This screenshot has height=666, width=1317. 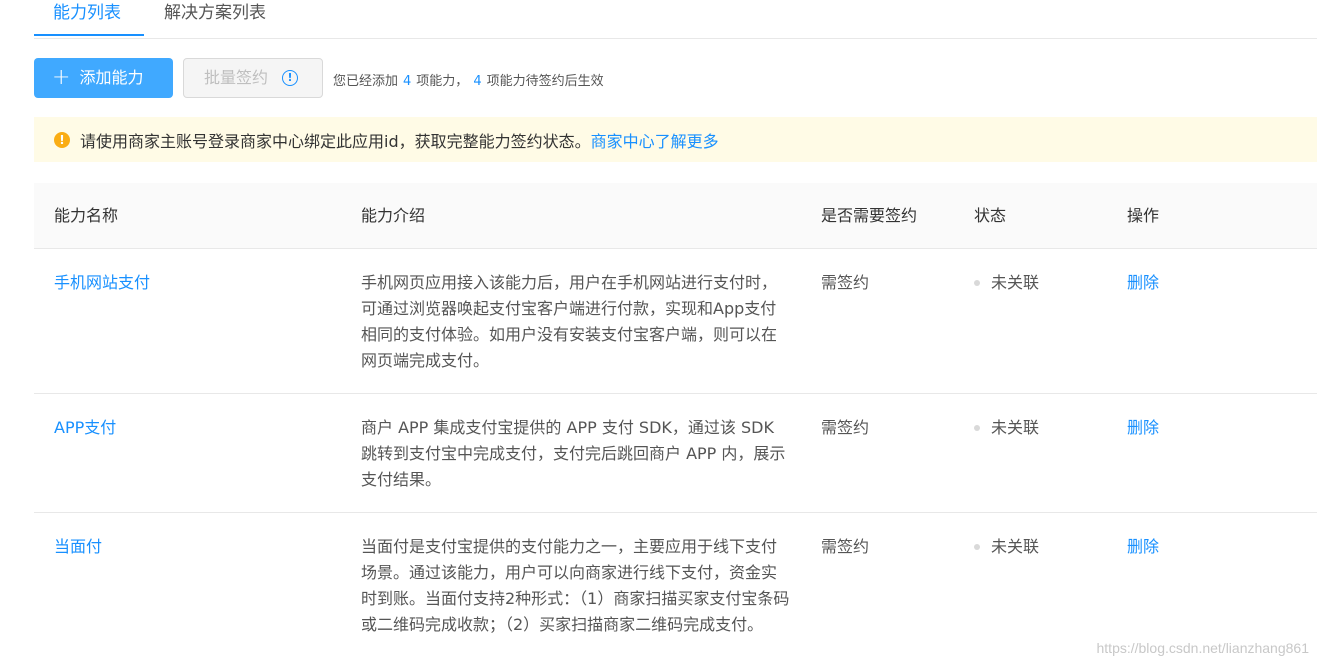 I want to click on alert-text: 请使用商家主账号登录商家中心绑定此应用id，获取完整能力签约状态。, so click(x=335, y=141).